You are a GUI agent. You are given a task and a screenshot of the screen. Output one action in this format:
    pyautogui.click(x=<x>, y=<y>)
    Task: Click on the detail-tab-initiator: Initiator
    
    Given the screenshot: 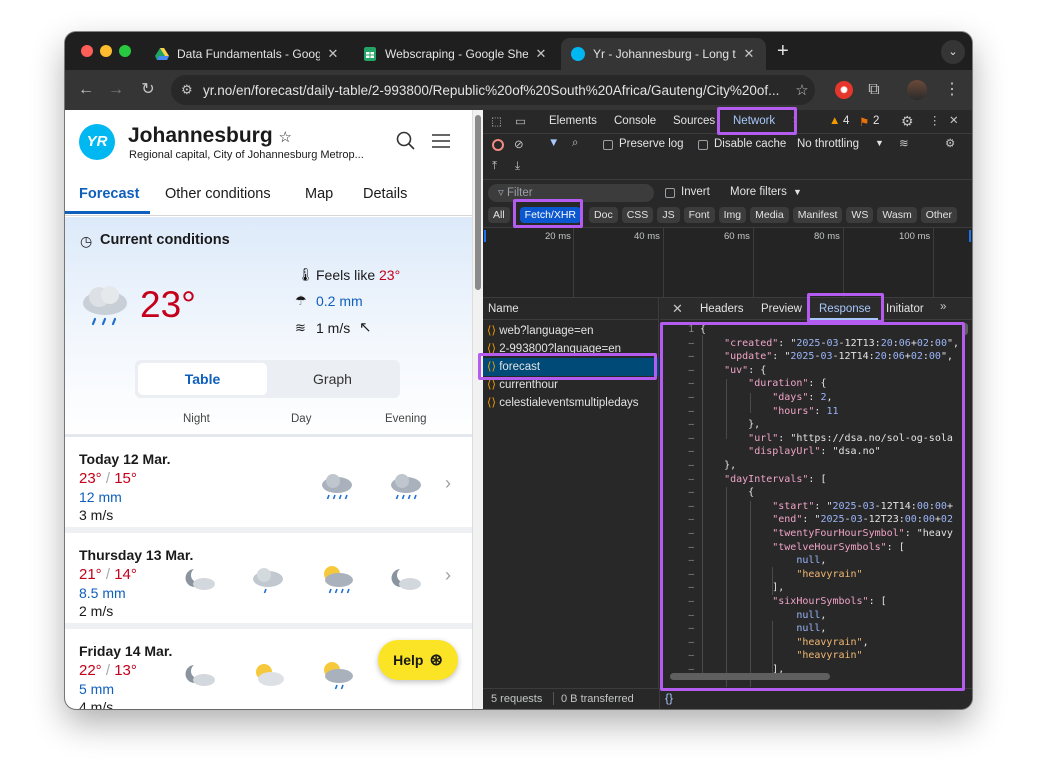 What is the action you would take?
    pyautogui.click(x=905, y=309)
    